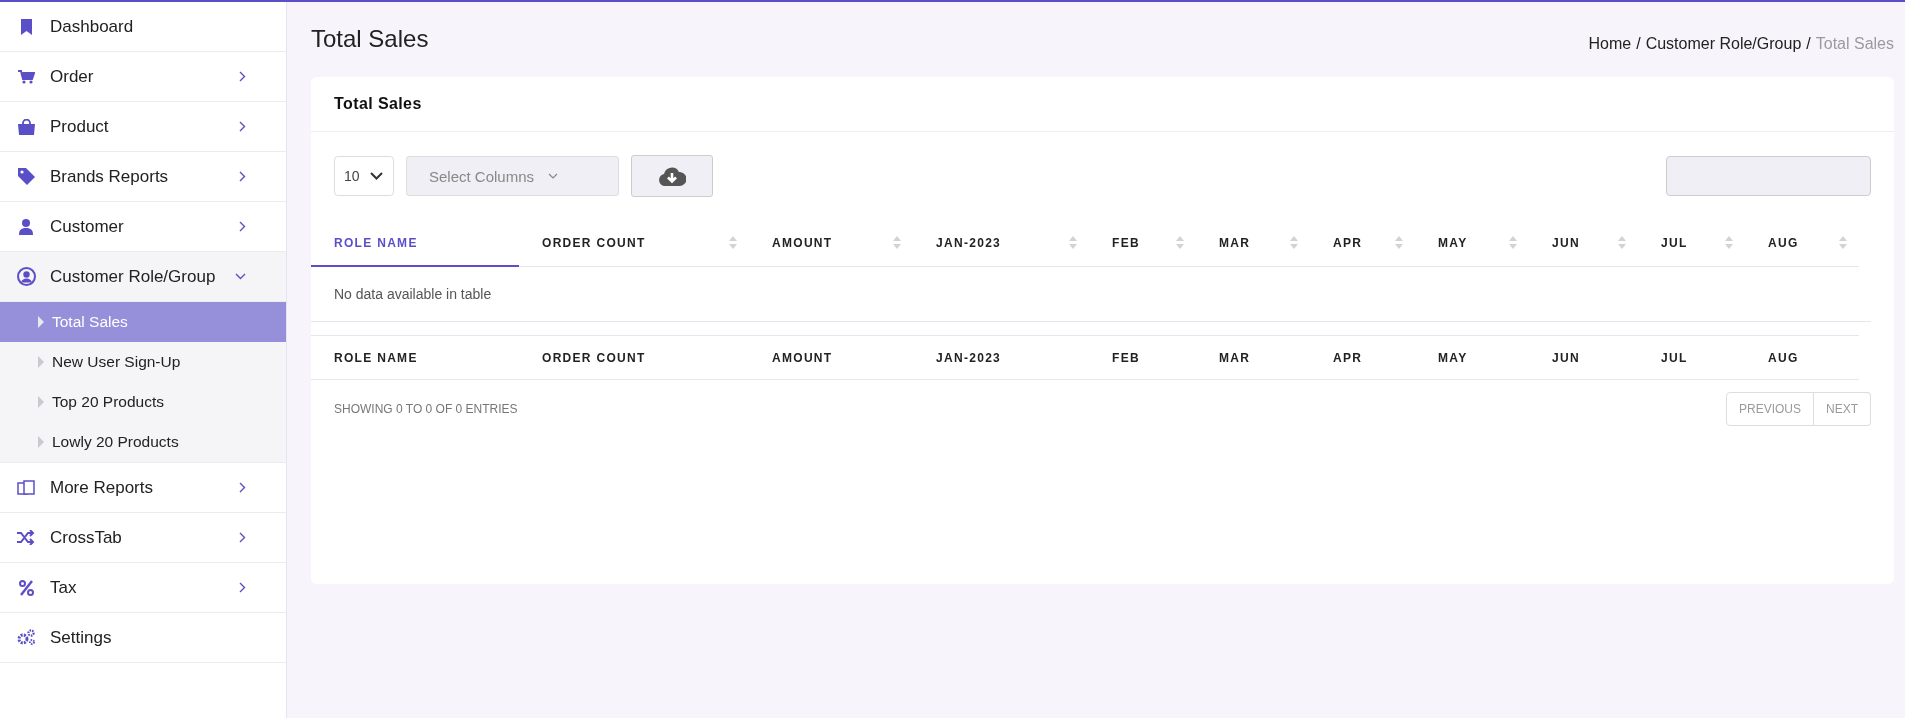  I want to click on submenu-item: New User Sign-Up, so click(143, 362).